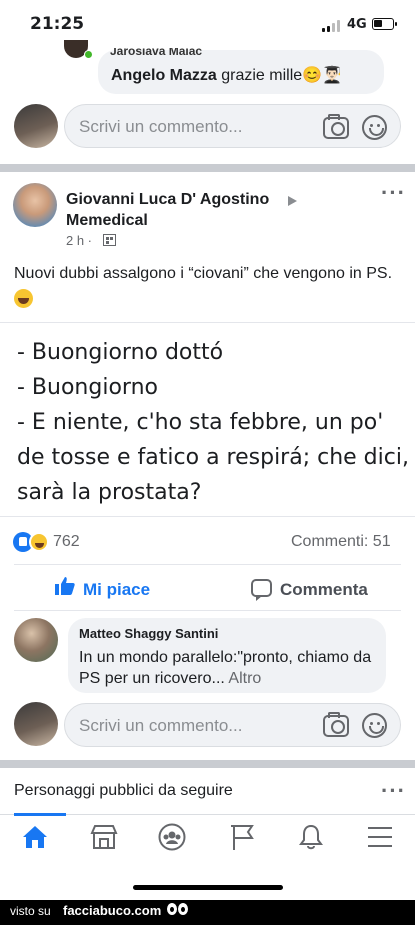  Describe the element at coordinates (208, 887) in the screenshot. I see `home-indicator` at that location.